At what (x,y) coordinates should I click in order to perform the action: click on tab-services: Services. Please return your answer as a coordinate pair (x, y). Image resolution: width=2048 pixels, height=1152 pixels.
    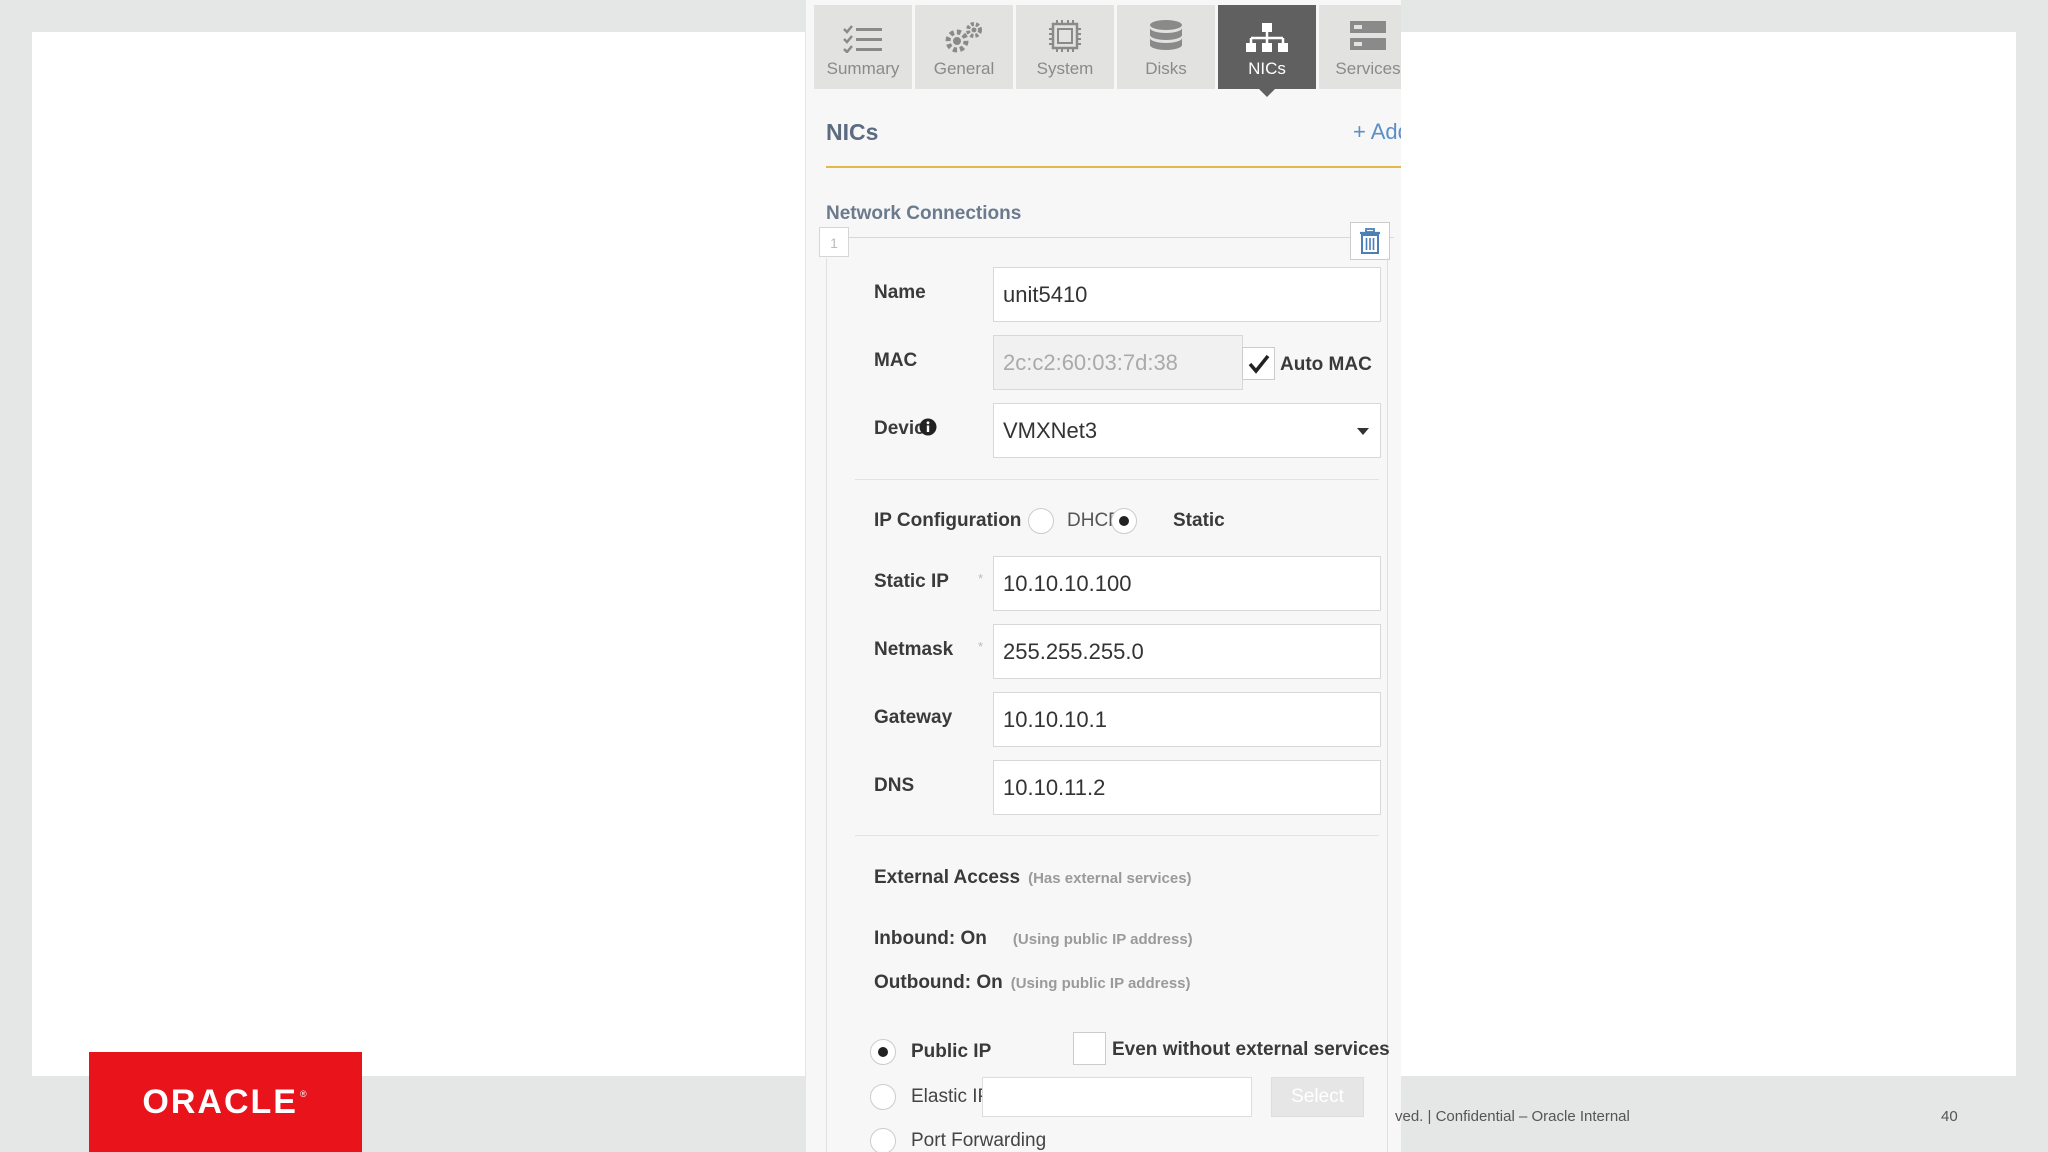
    Looking at the image, I should click on (1360, 47).